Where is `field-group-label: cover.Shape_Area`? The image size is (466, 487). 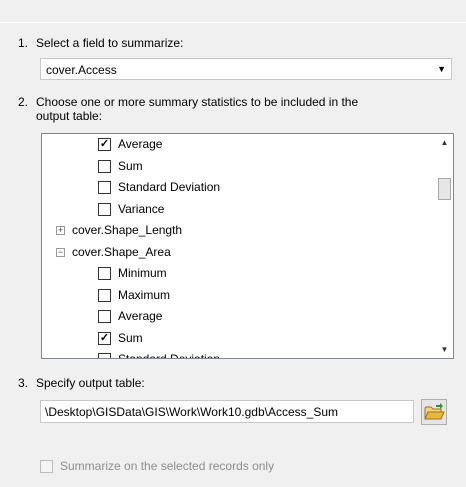 field-group-label: cover.Shape_Area is located at coordinates (121, 251).